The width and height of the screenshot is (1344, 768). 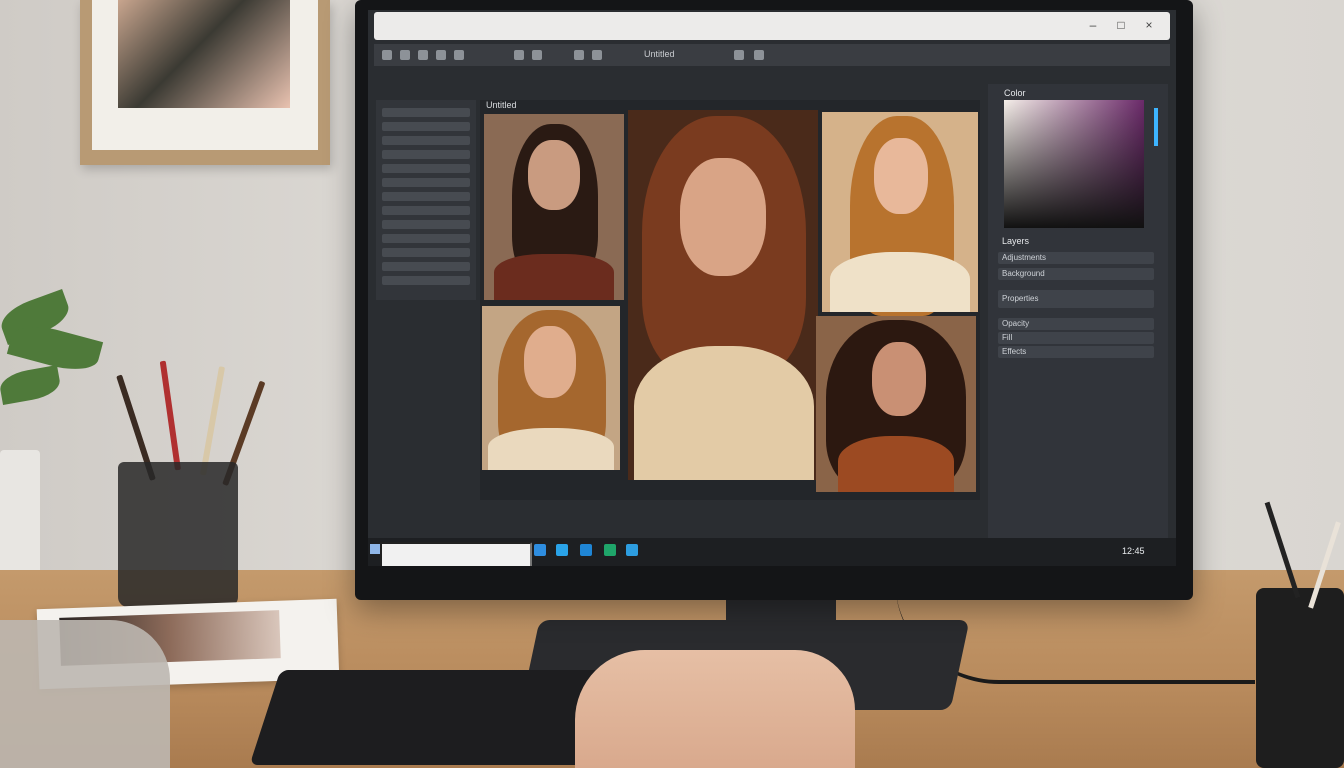 I want to click on tray-clock: 12:45, so click(x=1133, y=551).